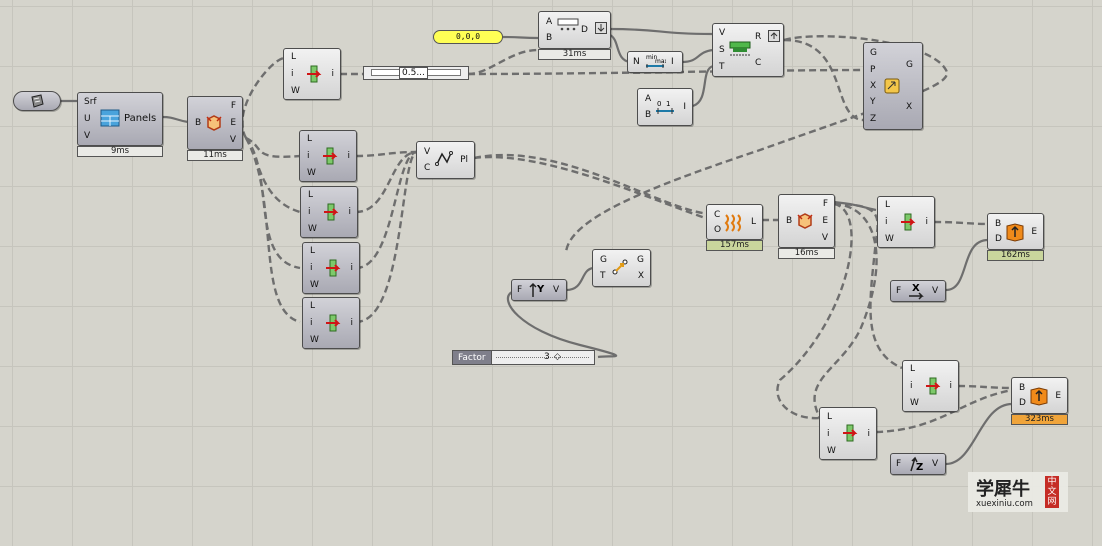 Image resolution: width=1102 pixels, height=546 pixels. Describe the element at coordinates (758, 37) in the screenshot. I see `port-label: R` at that location.